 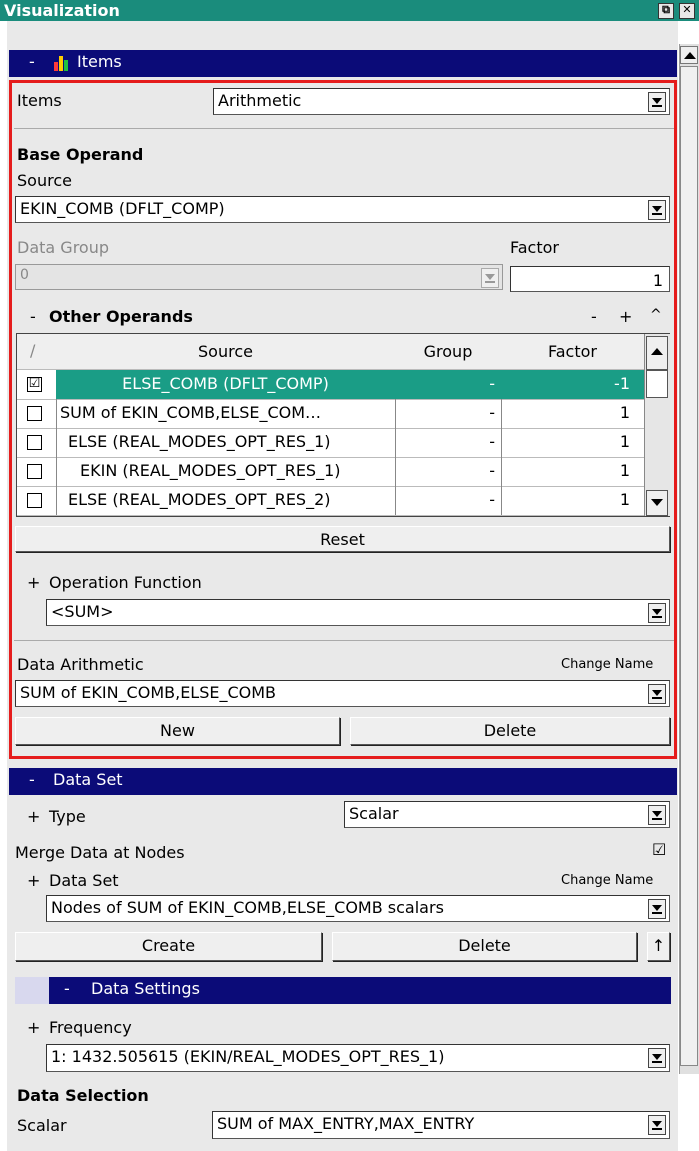 I want to click on data-set-section-header: - Data Set, so click(x=343, y=781).